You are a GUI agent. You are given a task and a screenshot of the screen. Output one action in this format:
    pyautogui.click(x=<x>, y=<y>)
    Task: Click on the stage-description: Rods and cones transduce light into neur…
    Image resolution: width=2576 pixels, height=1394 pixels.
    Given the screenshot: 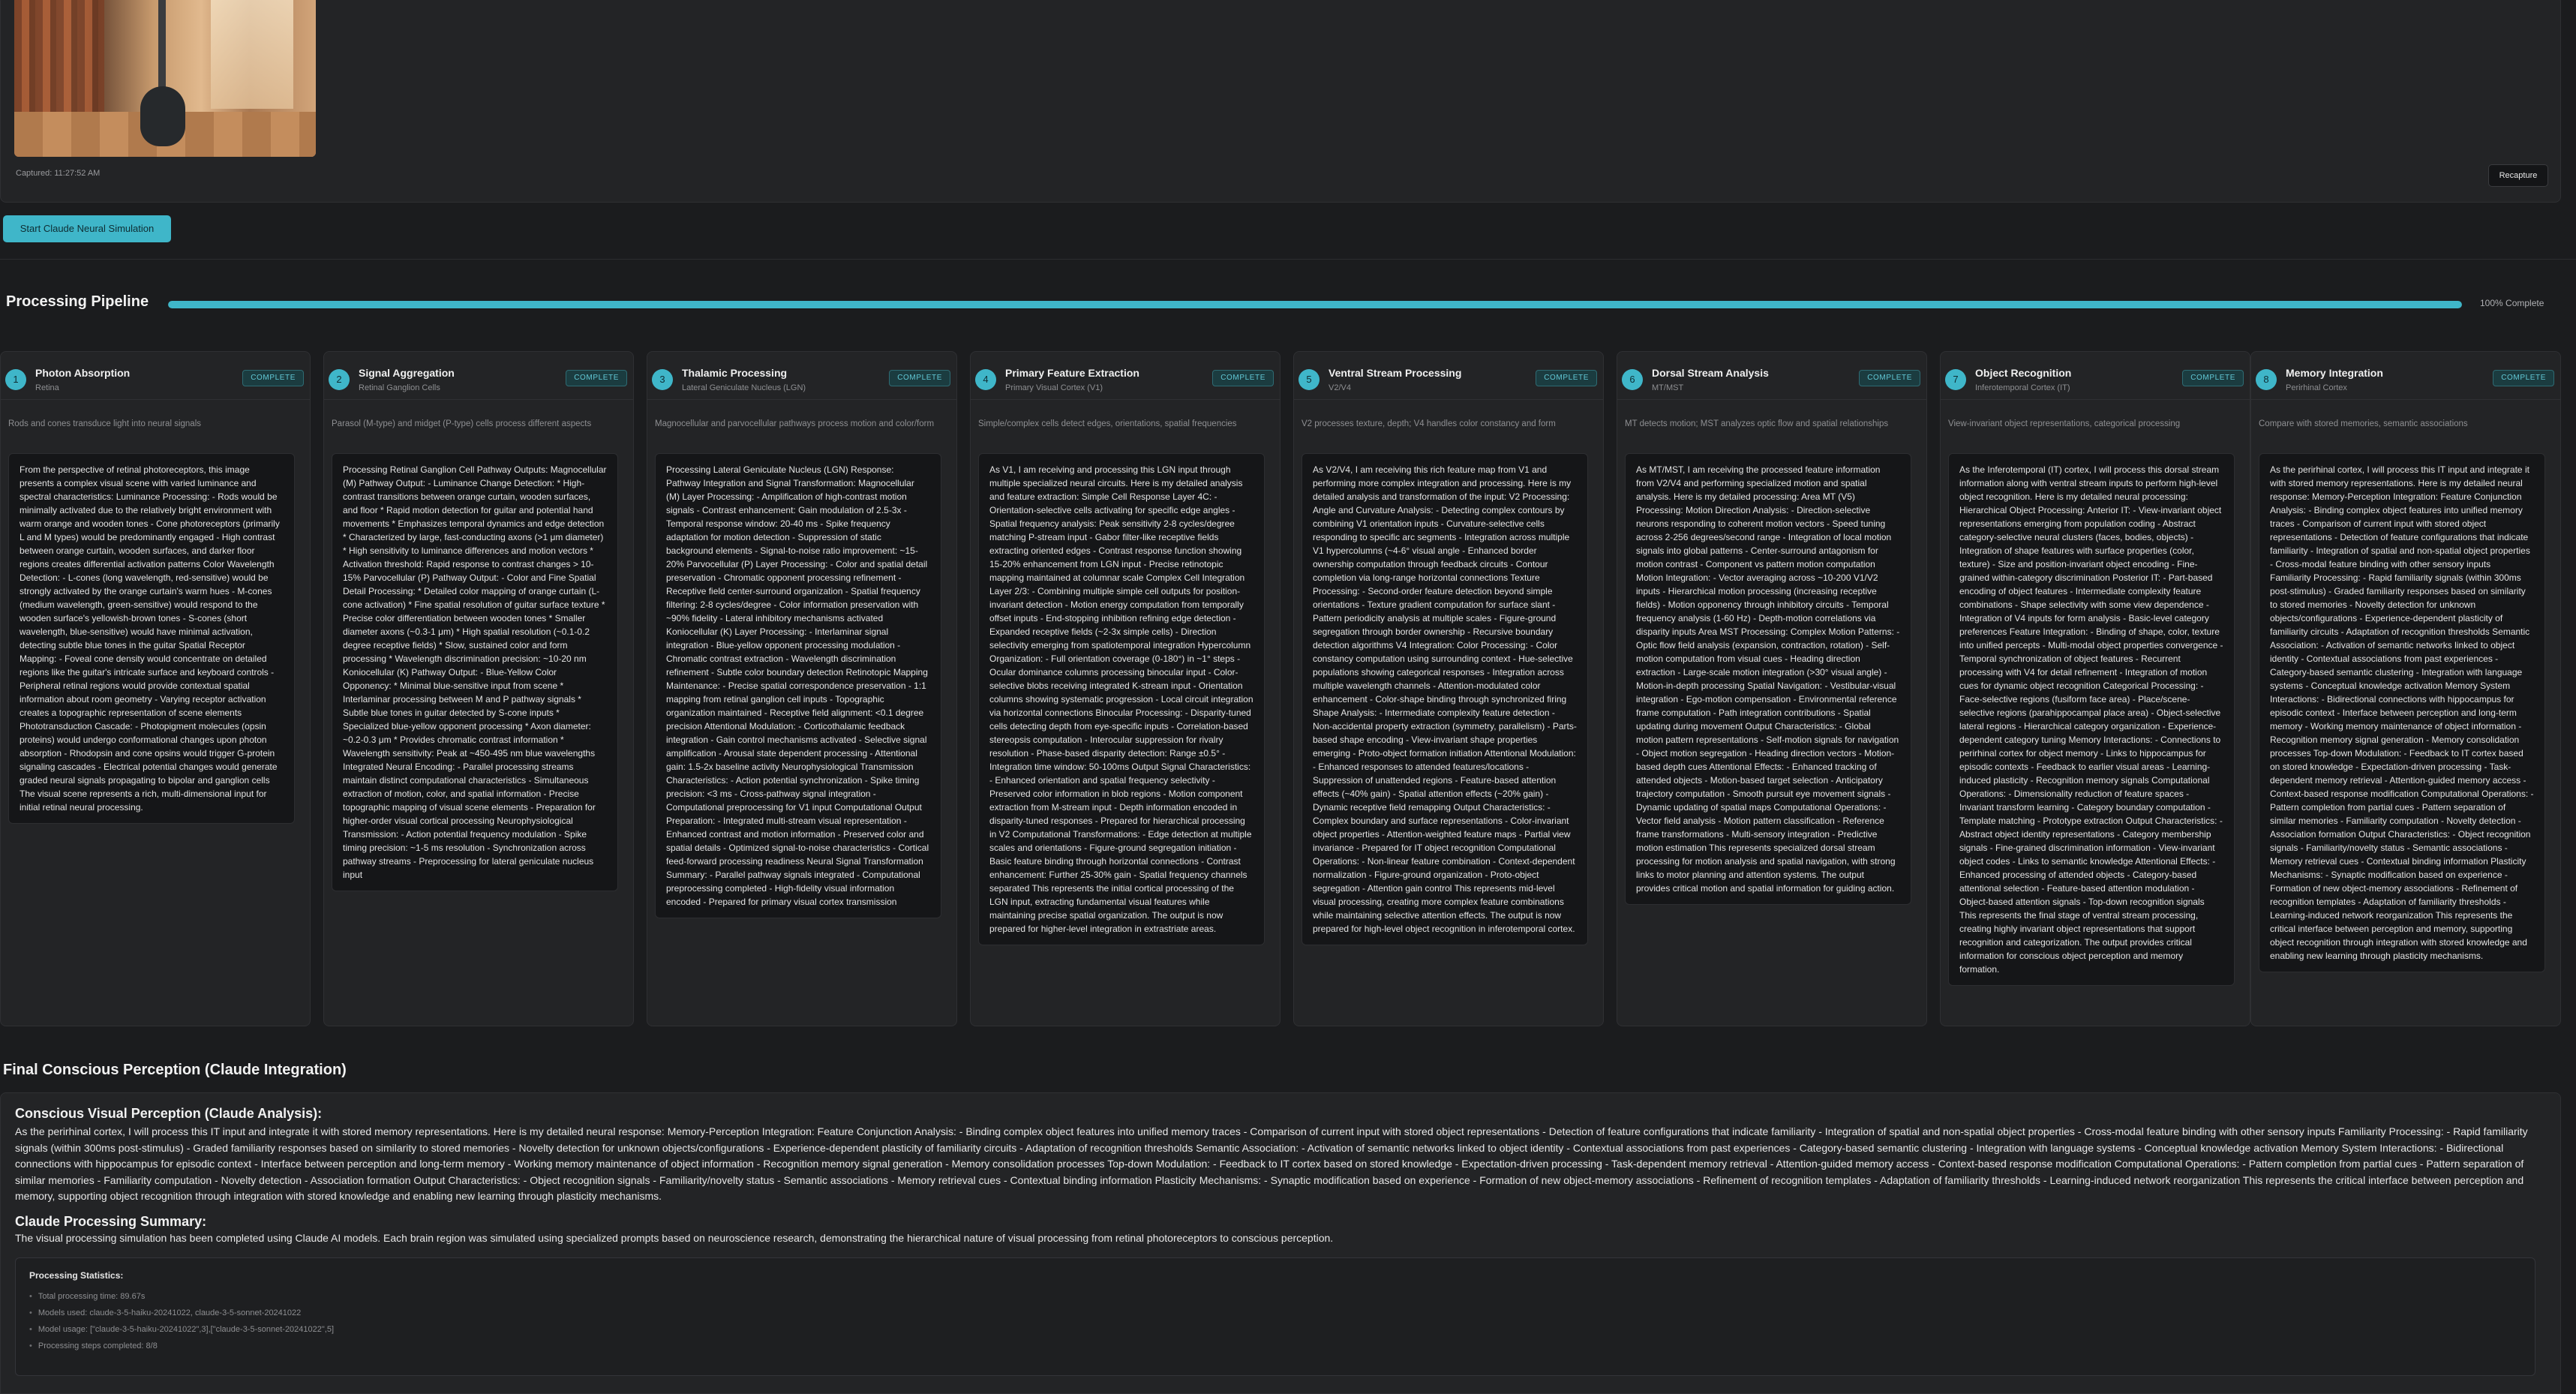 What is the action you would take?
    pyautogui.click(x=104, y=423)
    